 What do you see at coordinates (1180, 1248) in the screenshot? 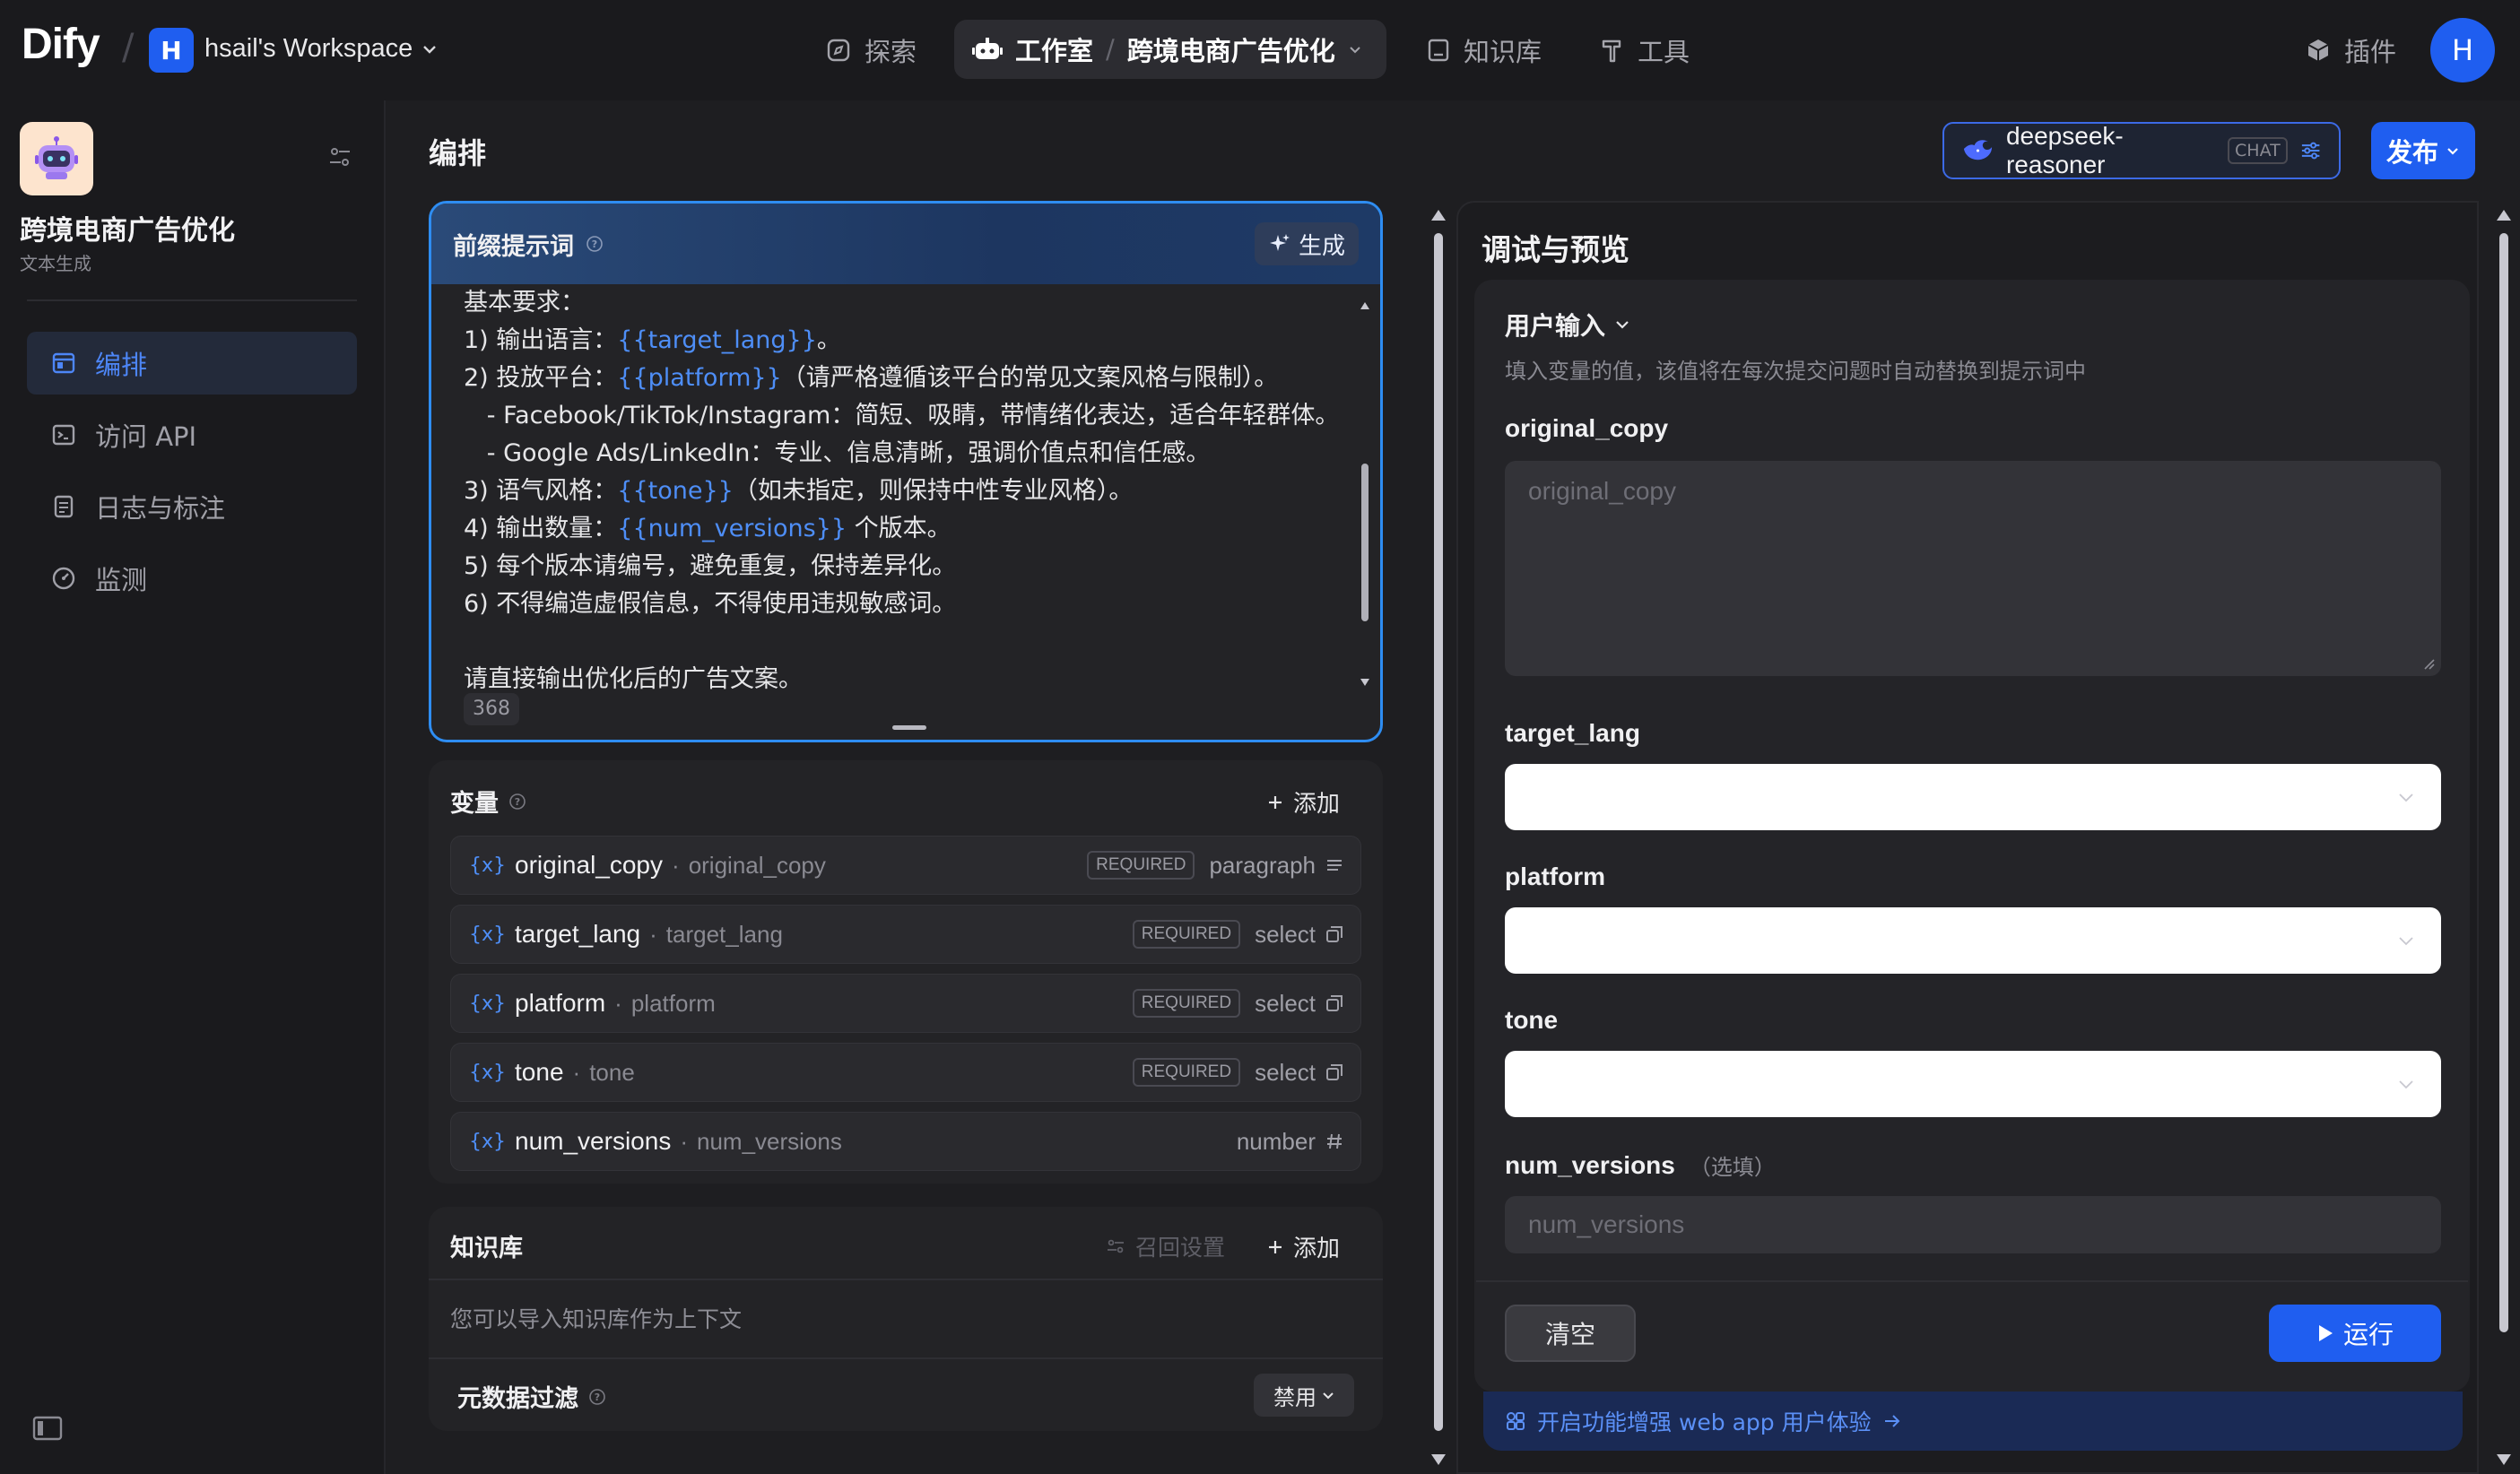
I see `recall-label: 召回设置` at bounding box center [1180, 1248].